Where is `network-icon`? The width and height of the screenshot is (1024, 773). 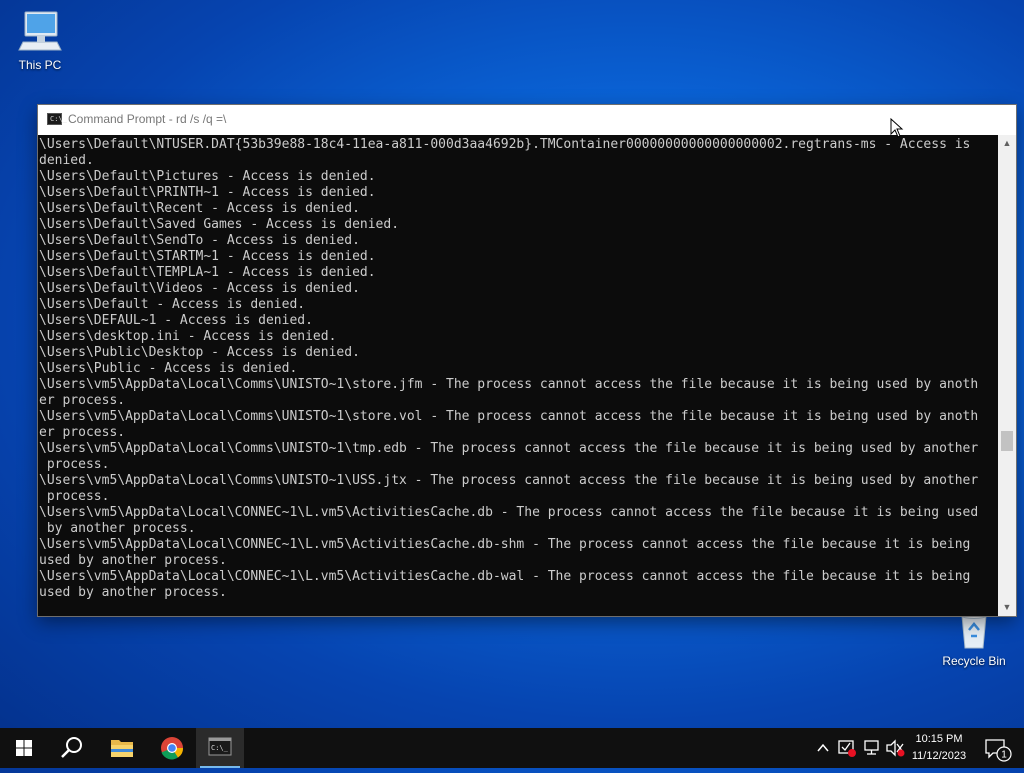
network-icon is located at coordinates (871, 747).